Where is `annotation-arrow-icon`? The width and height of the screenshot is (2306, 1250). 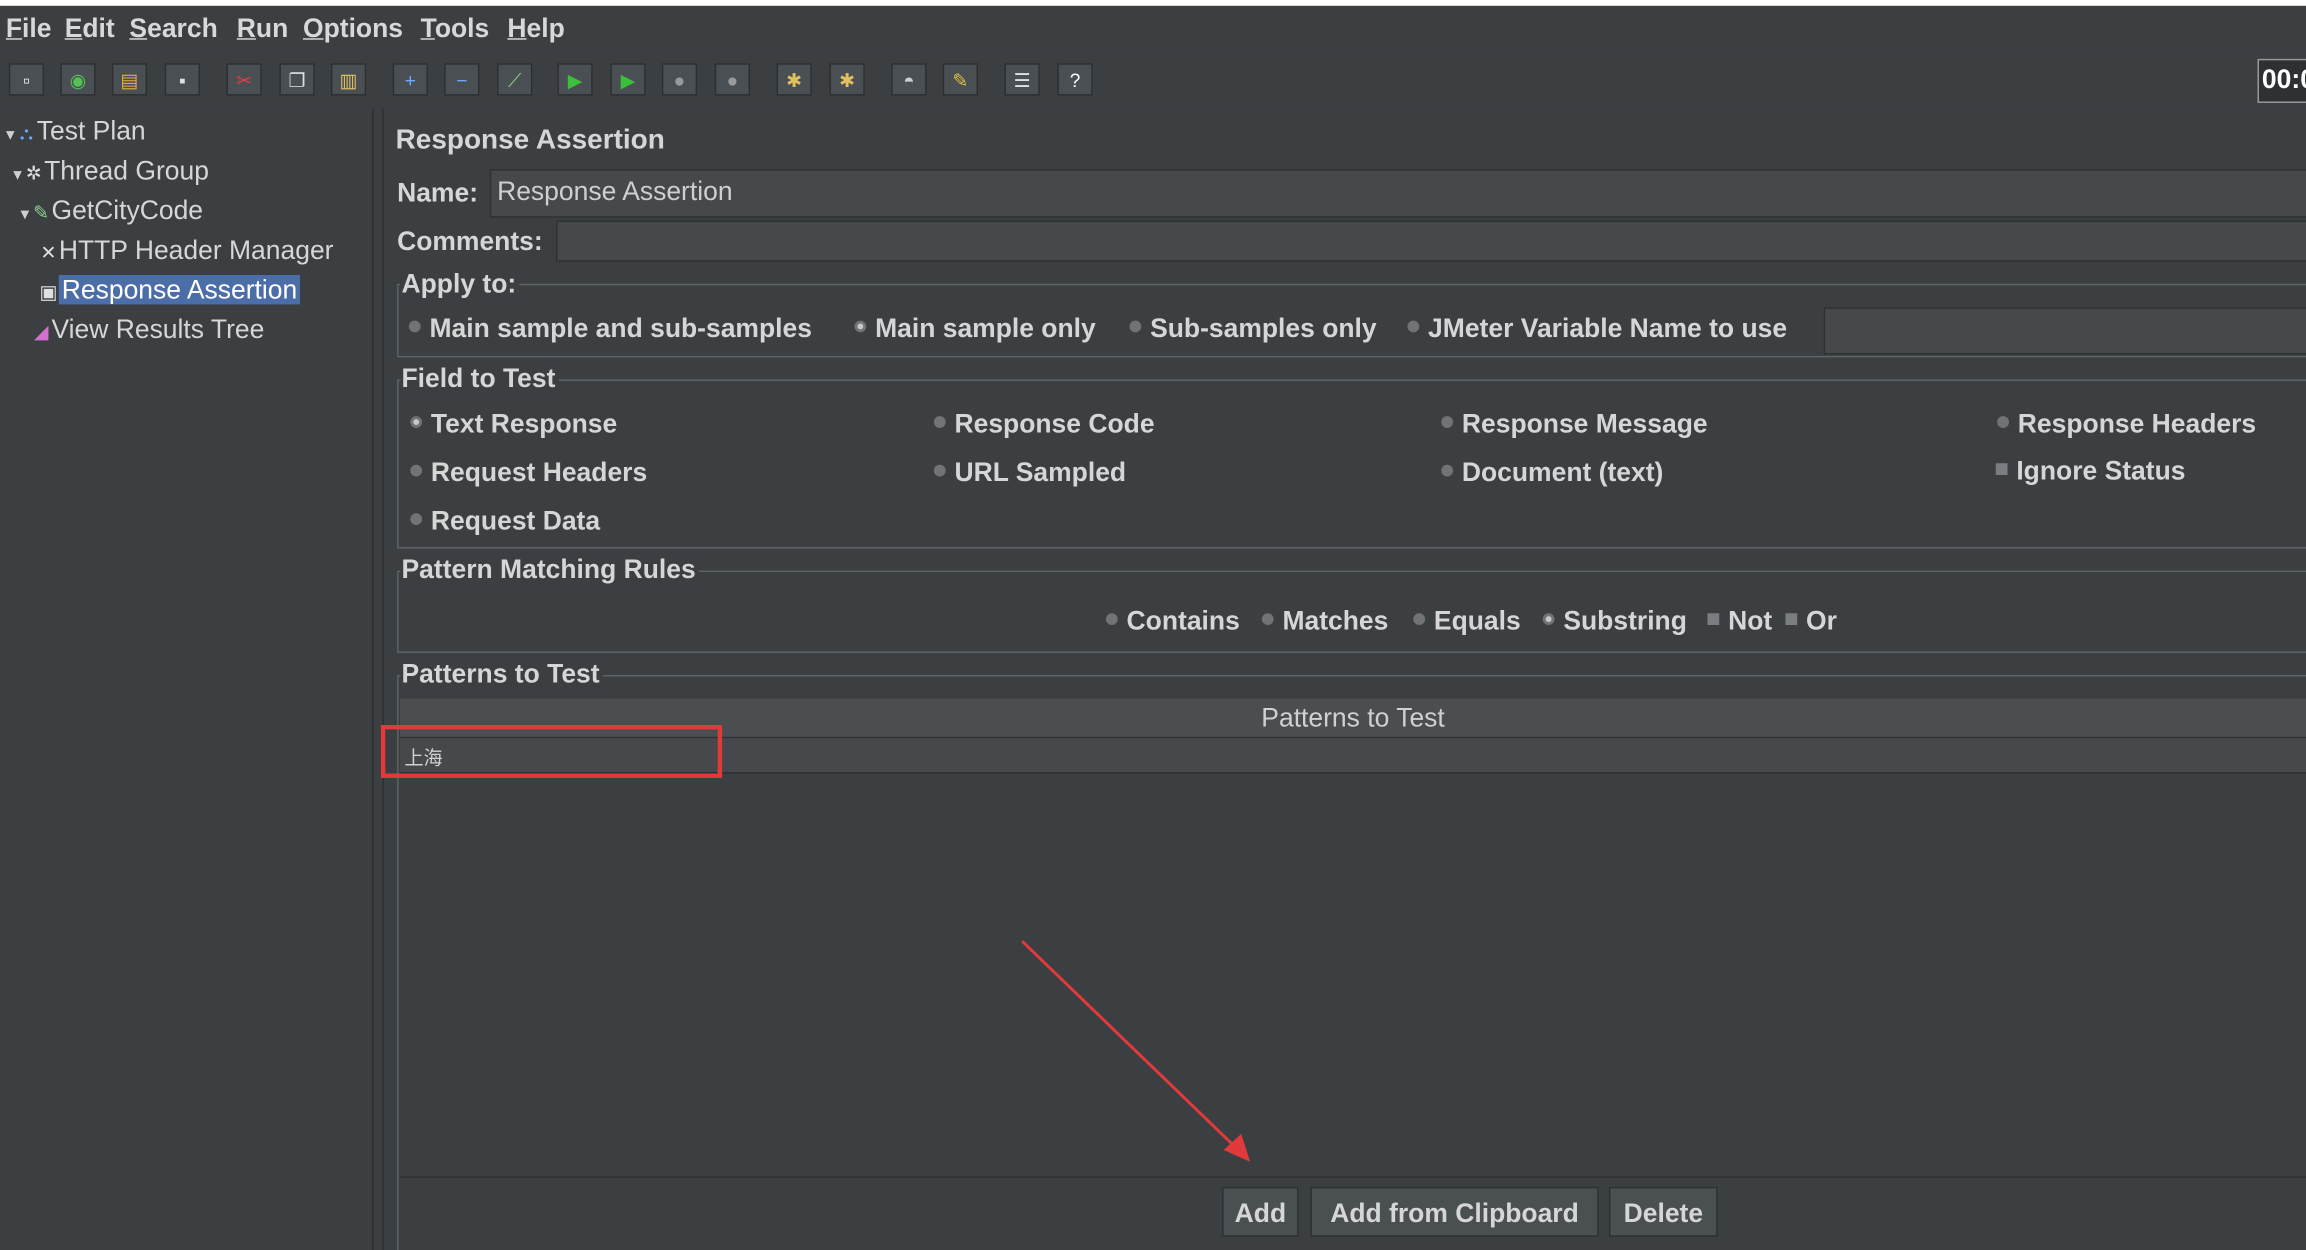
annotation-arrow-icon is located at coordinates (1136, 1051).